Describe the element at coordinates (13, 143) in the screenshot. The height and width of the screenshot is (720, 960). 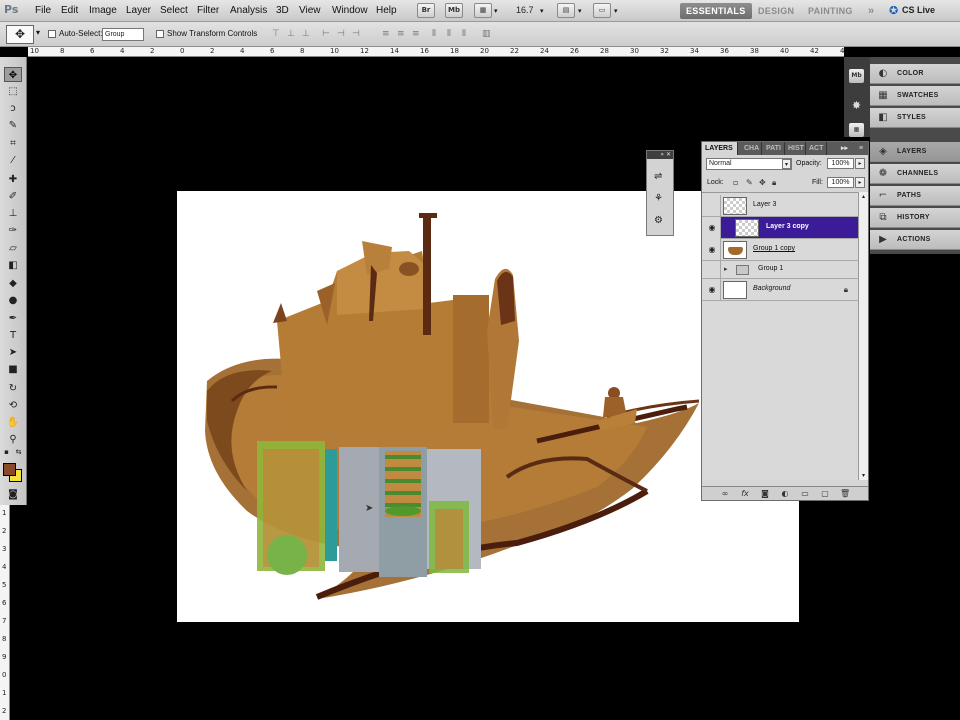
I see `crop-tool-icon: ⌗` at that location.